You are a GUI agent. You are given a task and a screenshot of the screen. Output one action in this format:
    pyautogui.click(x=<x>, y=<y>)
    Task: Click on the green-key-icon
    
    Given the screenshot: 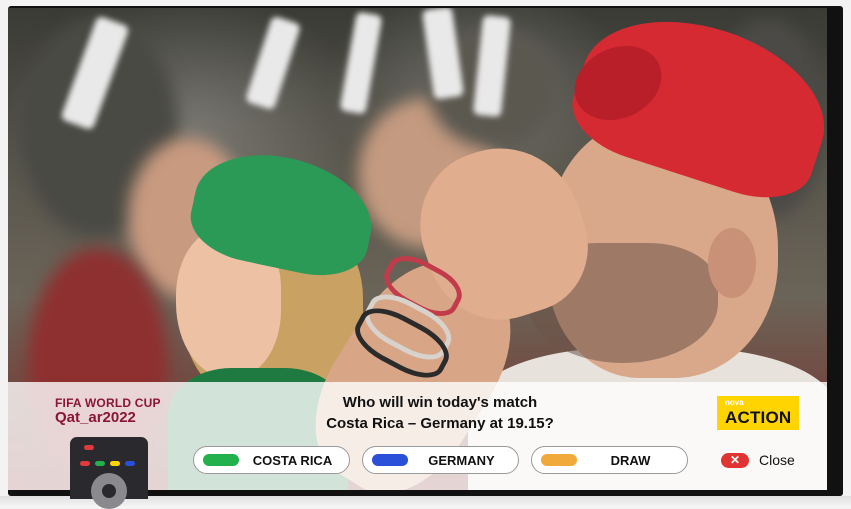 What is the action you would take?
    pyautogui.click(x=221, y=460)
    